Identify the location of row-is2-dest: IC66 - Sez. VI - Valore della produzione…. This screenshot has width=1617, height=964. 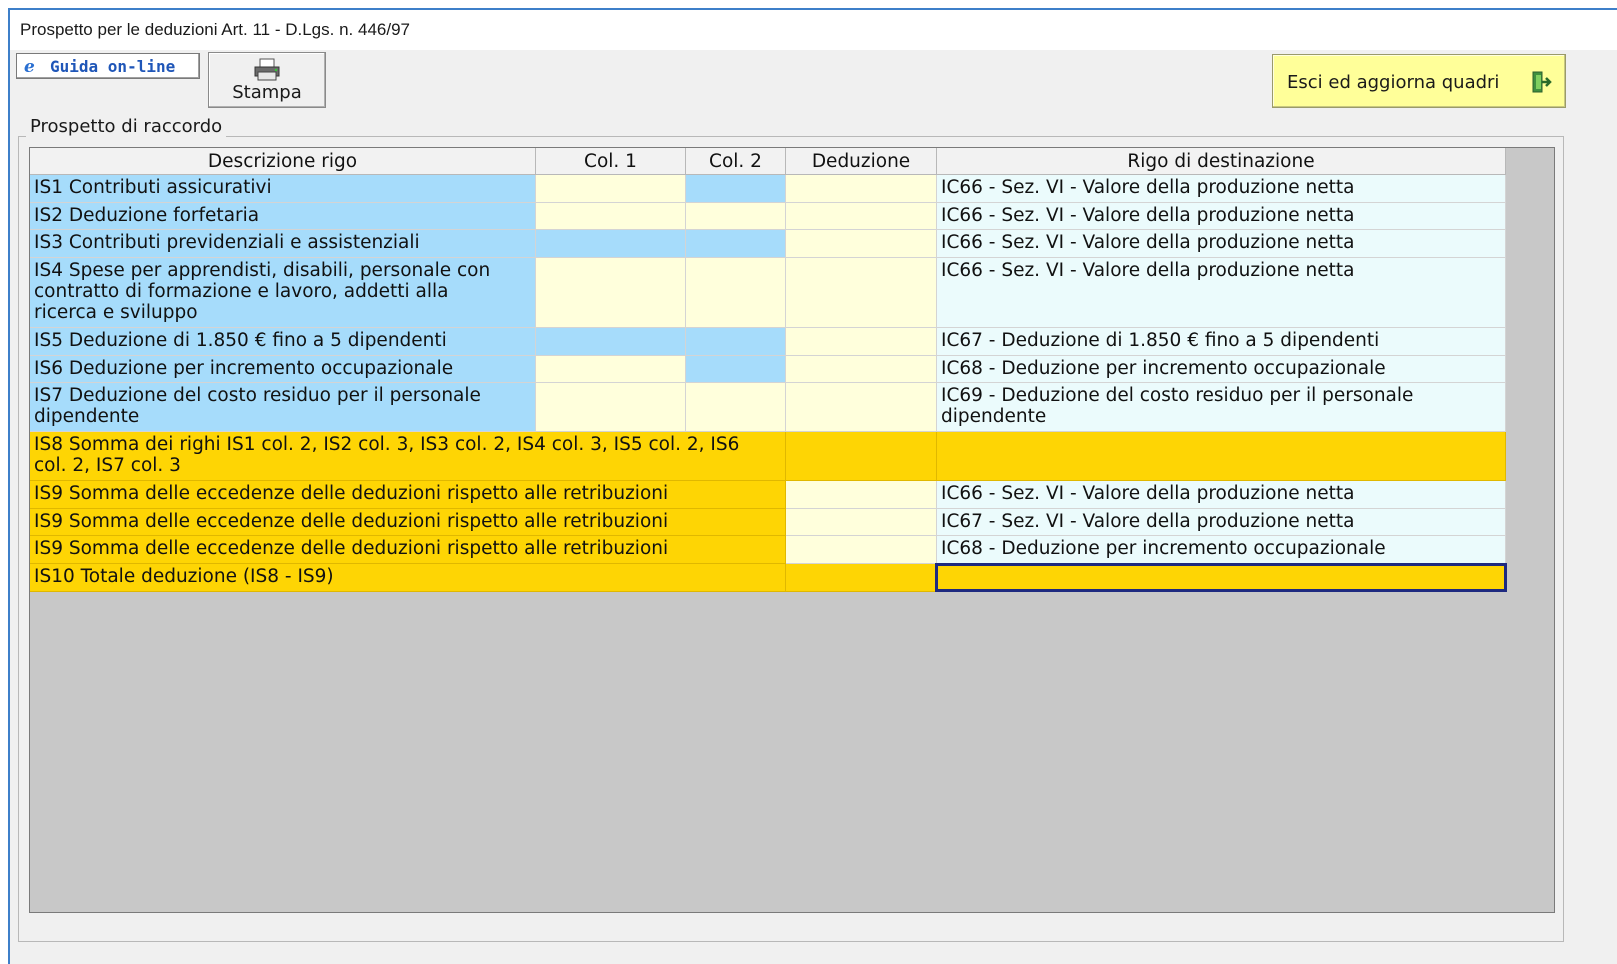
(1221, 216).